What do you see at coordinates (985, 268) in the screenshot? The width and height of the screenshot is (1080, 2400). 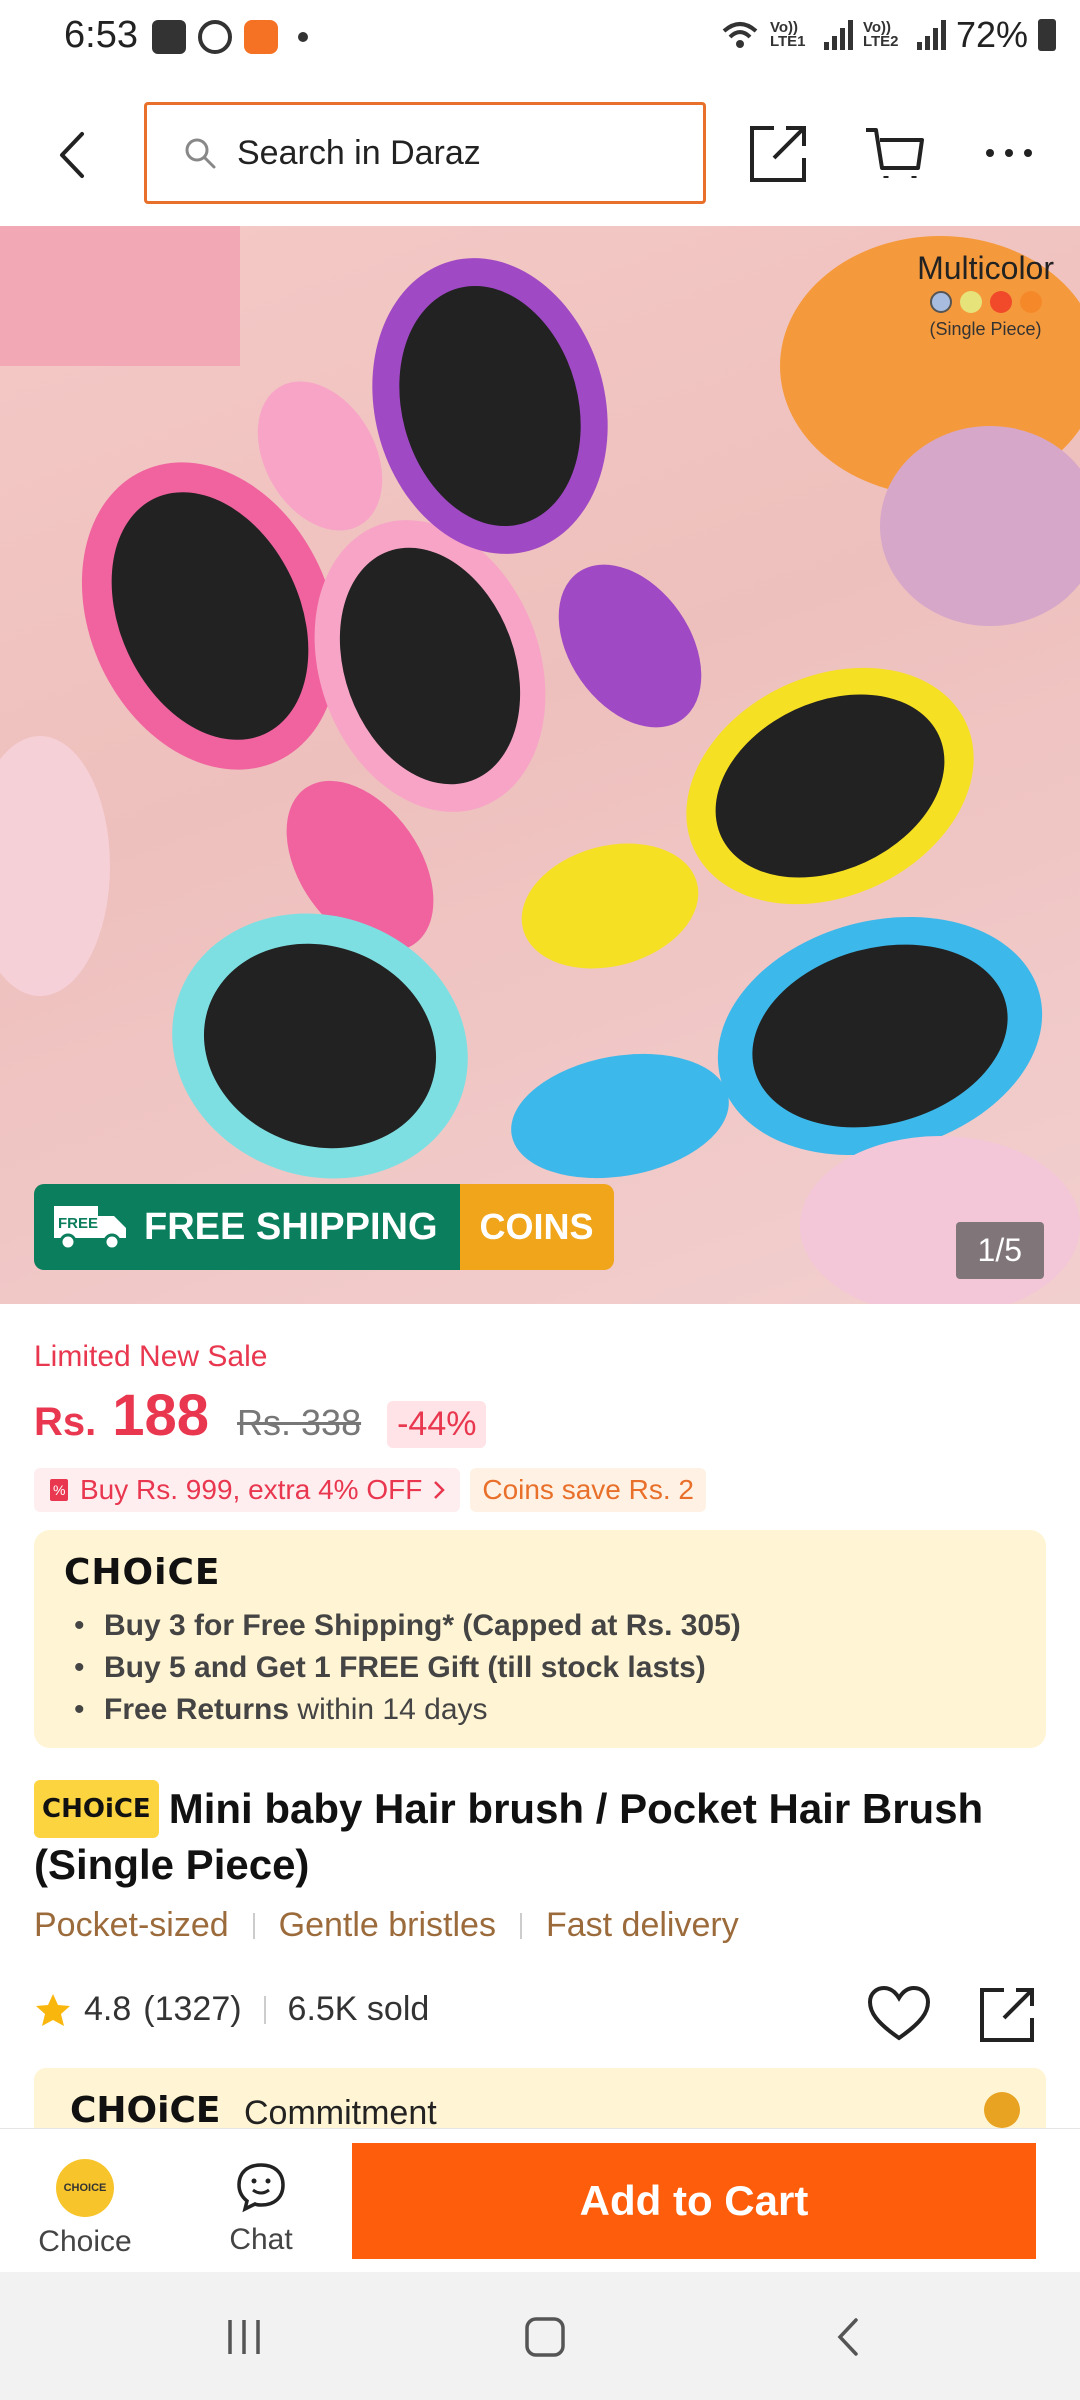 I see `variant-name: Multicolor` at bounding box center [985, 268].